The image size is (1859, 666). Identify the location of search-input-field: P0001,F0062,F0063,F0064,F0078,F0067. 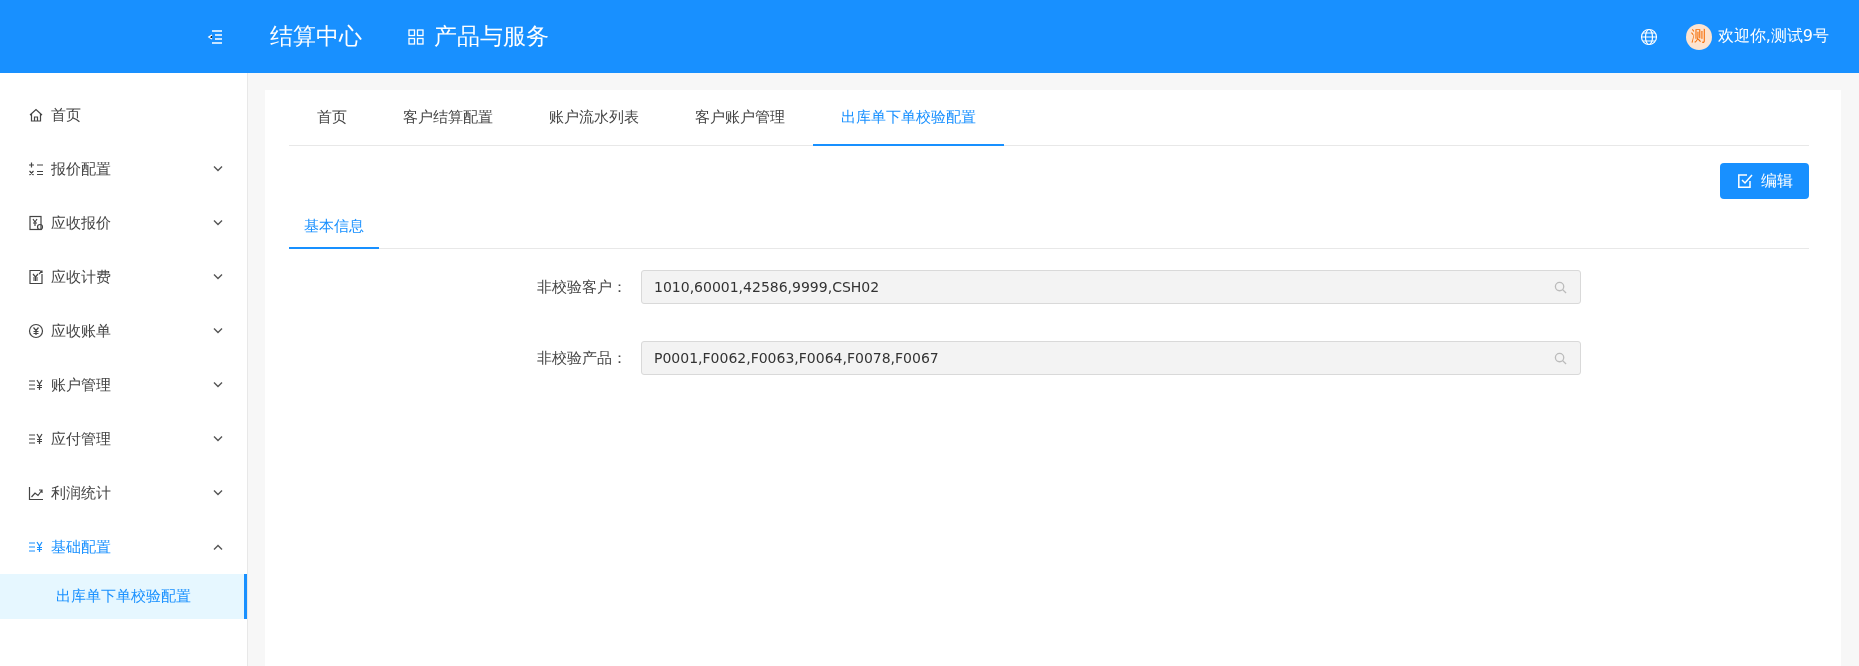
(1111, 358).